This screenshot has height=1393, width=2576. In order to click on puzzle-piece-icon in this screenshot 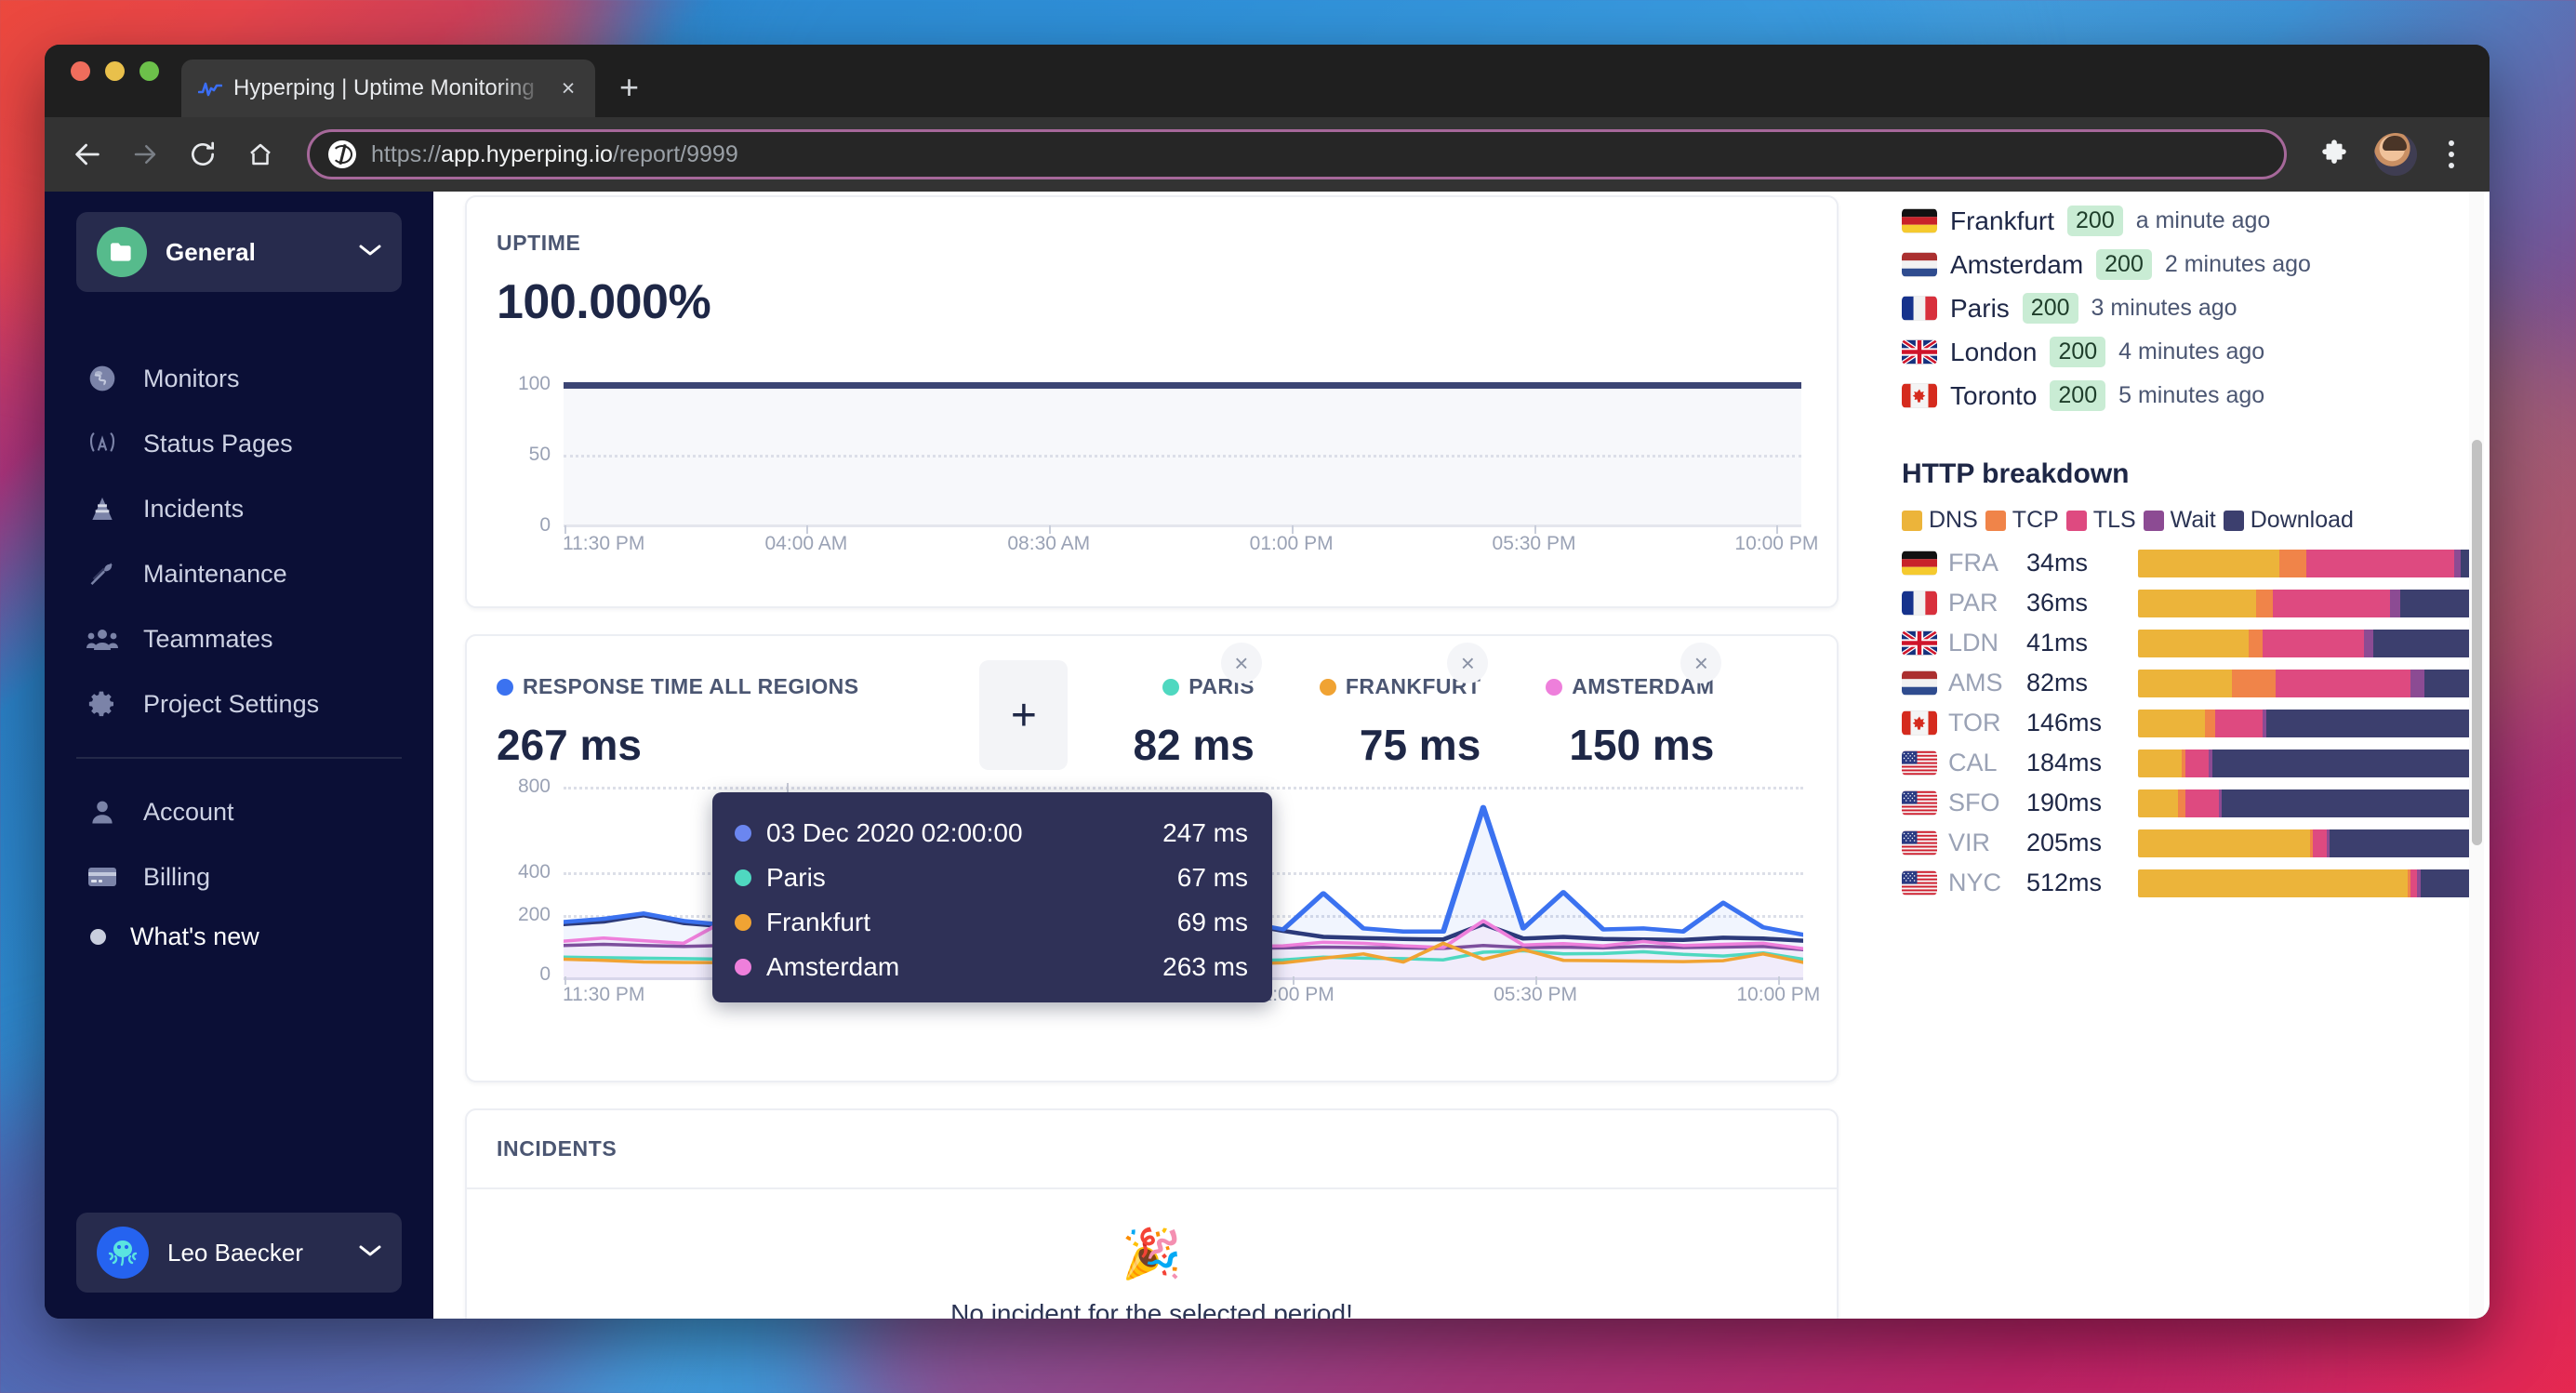, I will do `click(2334, 154)`.